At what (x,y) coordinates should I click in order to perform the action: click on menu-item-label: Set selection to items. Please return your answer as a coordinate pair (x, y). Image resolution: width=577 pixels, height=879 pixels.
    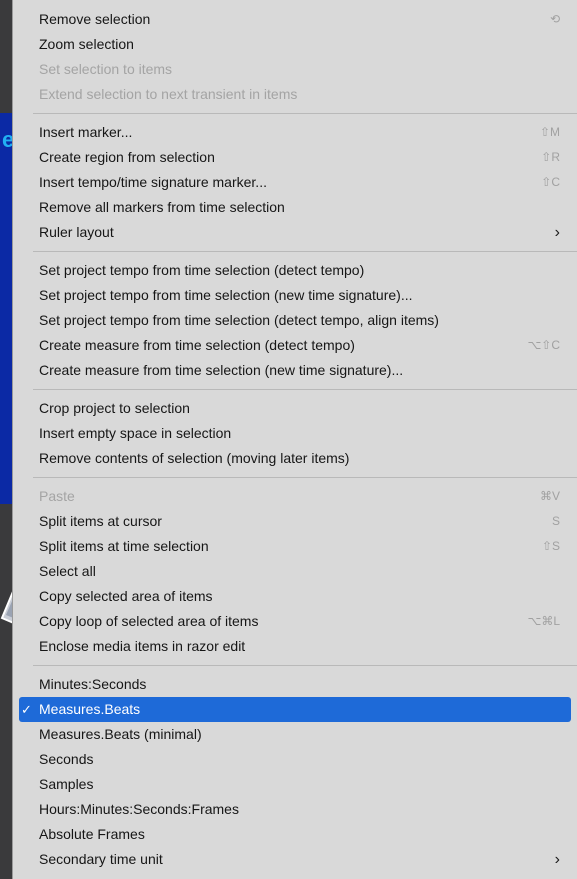
    Looking at the image, I should click on (106, 69).